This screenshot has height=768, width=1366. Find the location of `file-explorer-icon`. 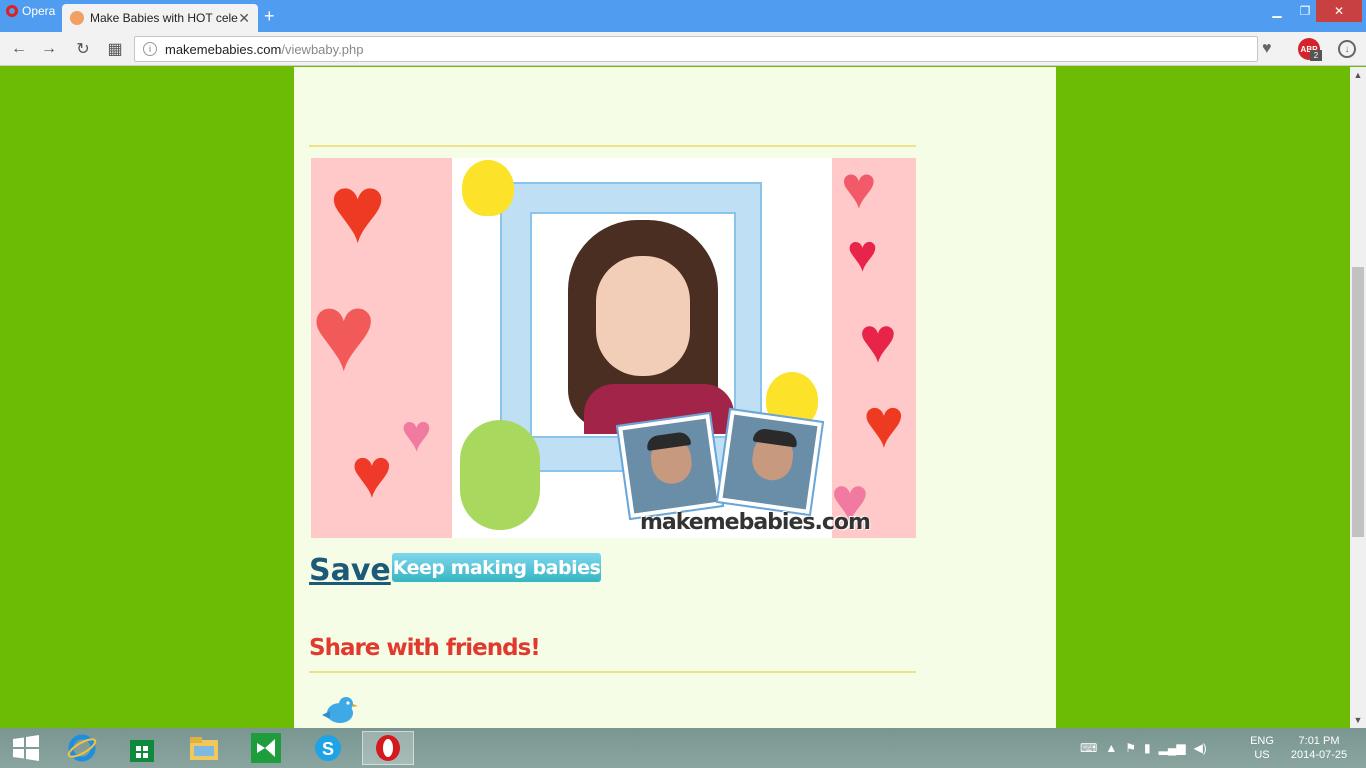

file-explorer-icon is located at coordinates (204, 748).